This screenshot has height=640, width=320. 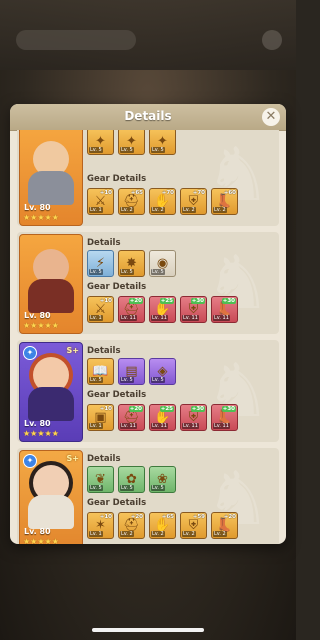 What do you see at coordinates (162, 479) in the screenshot?
I see `skill-item: ❀ Lv. 5` at bounding box center [162, 479].